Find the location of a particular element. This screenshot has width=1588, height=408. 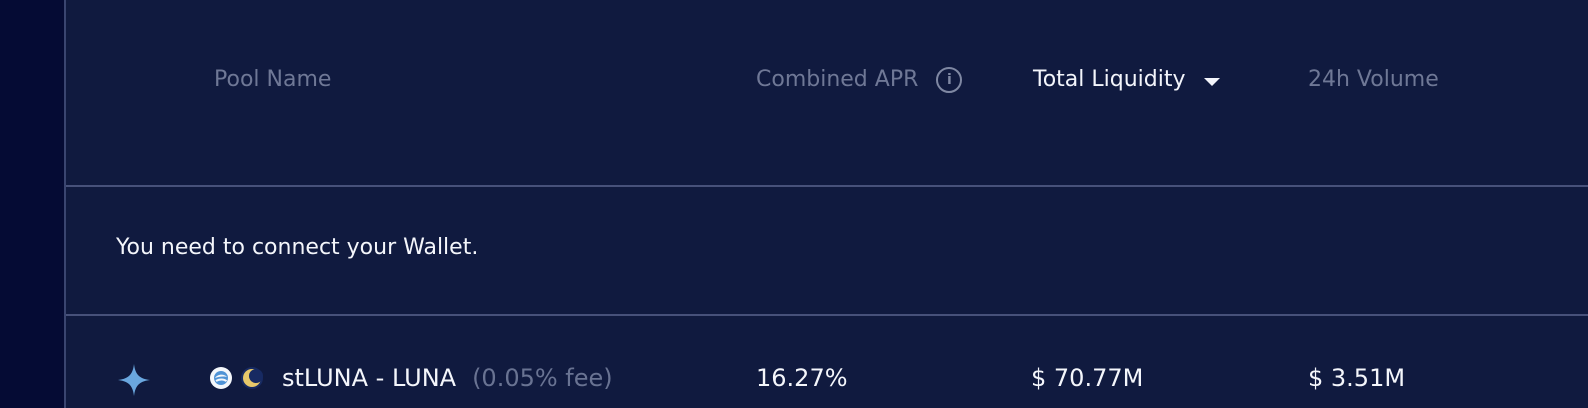

stluna-token-icon is located at coordinates (221, 378).